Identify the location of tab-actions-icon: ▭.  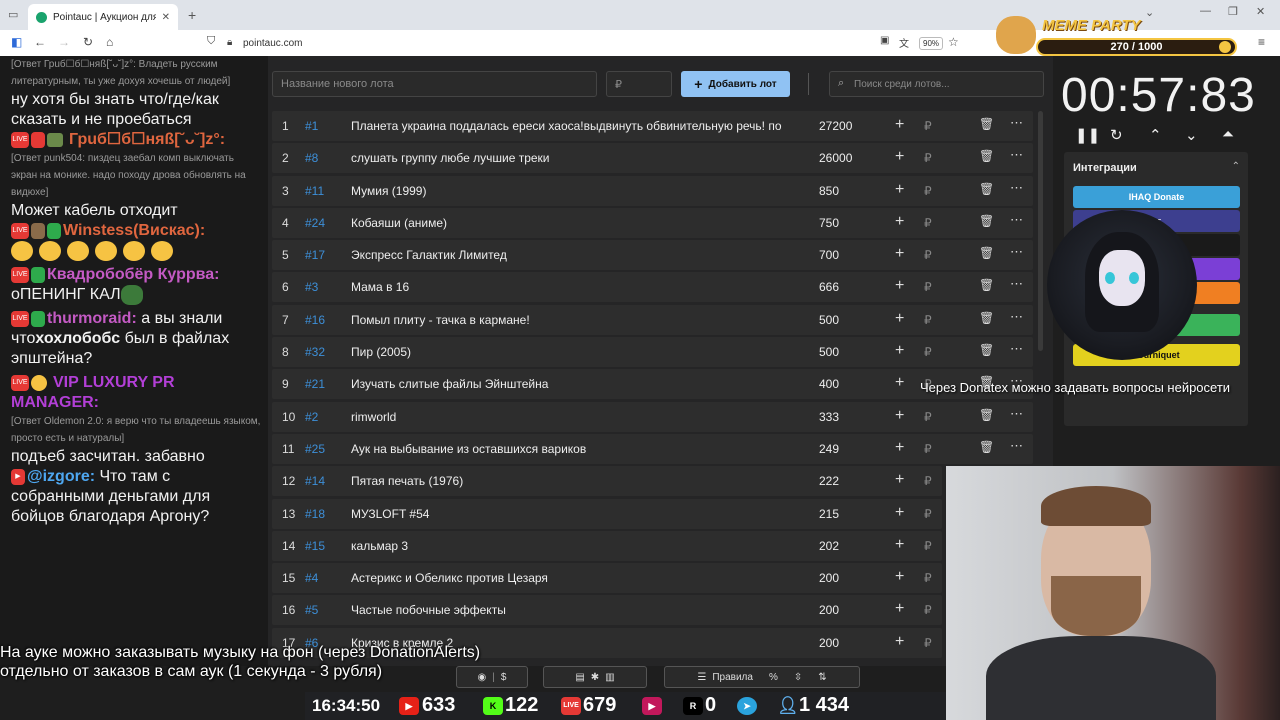
(13, 14).